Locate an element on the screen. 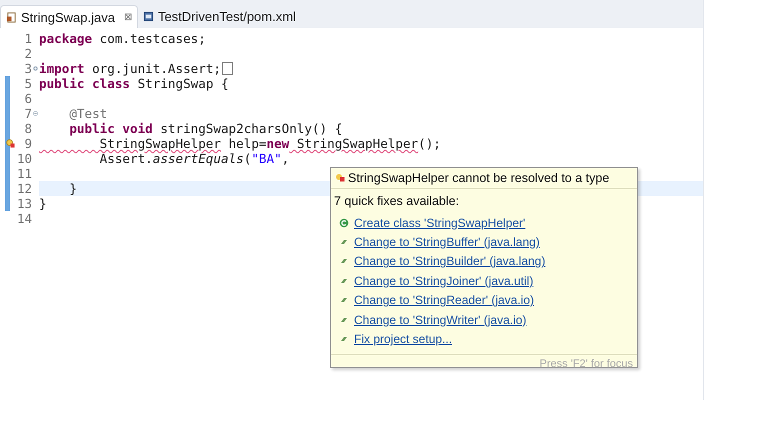 The image size is (768, 425). line-number: 3 is located at coordinates (27, 68).